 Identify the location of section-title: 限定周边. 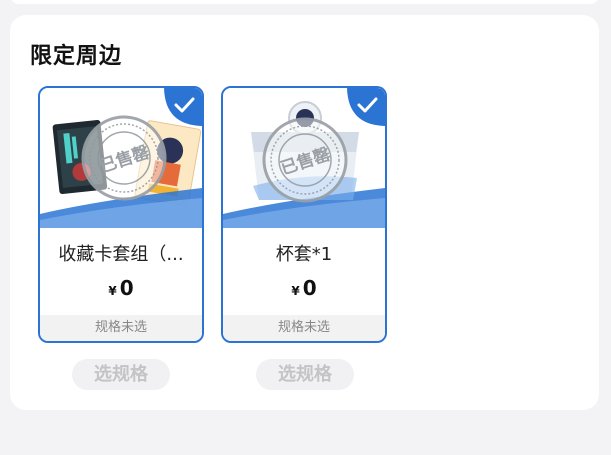
(76, 56).